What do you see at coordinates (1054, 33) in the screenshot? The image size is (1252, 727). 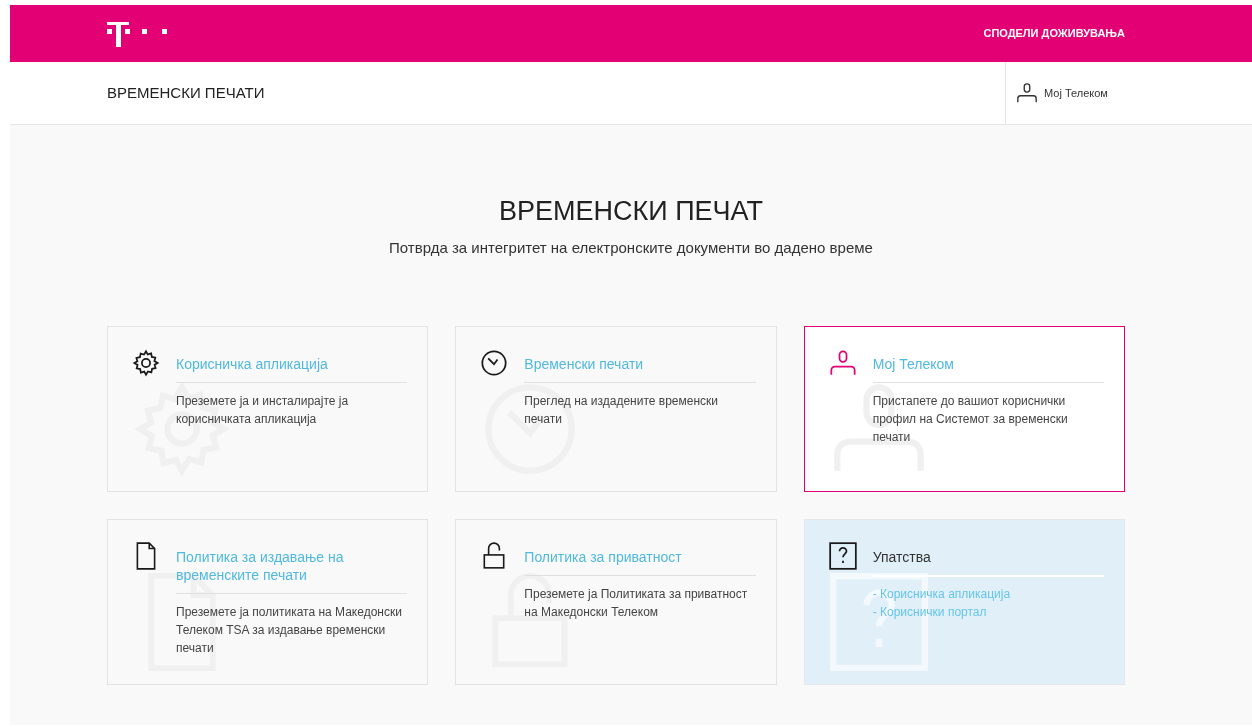 I see `share-link: СПОДЕЛИ ДОЖИВУВАЊА` at bounding box center [1054, 33].